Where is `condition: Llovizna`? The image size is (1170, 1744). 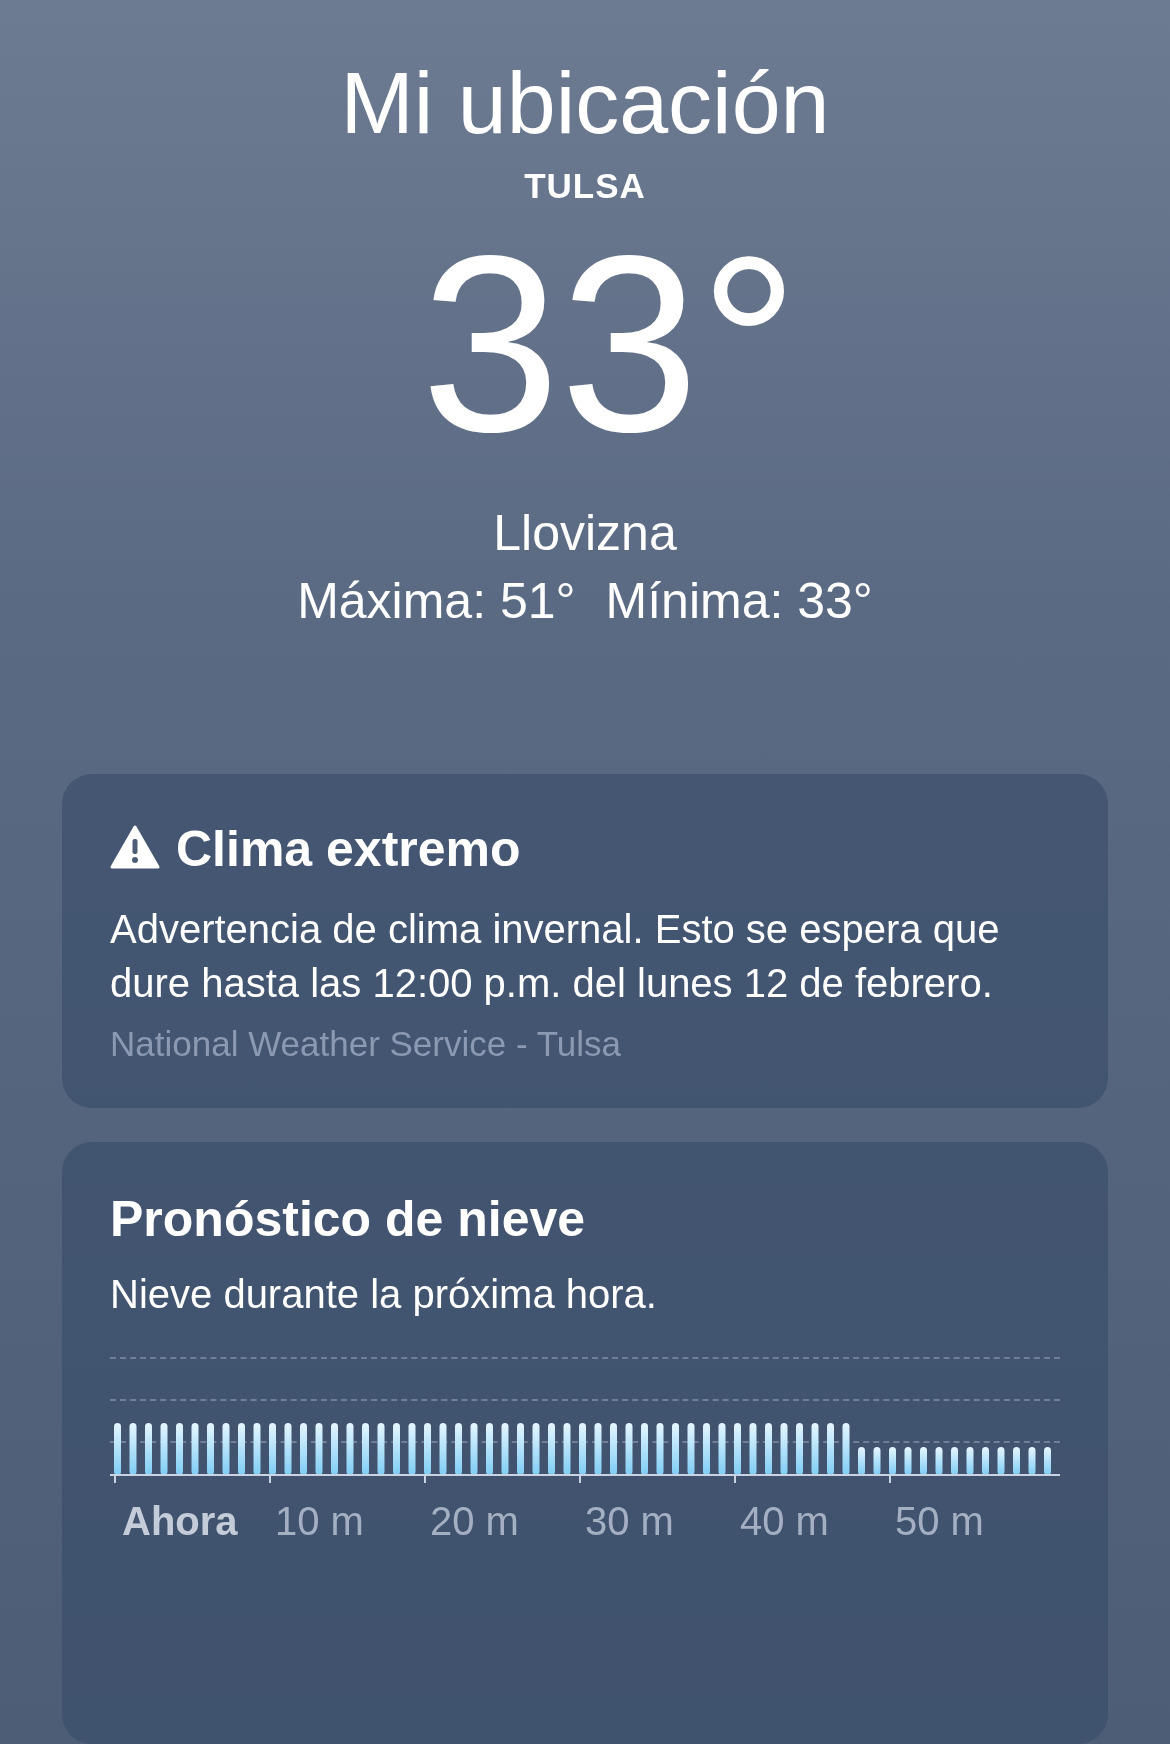 condition: Llovizna is located at coordinates (585, 533).